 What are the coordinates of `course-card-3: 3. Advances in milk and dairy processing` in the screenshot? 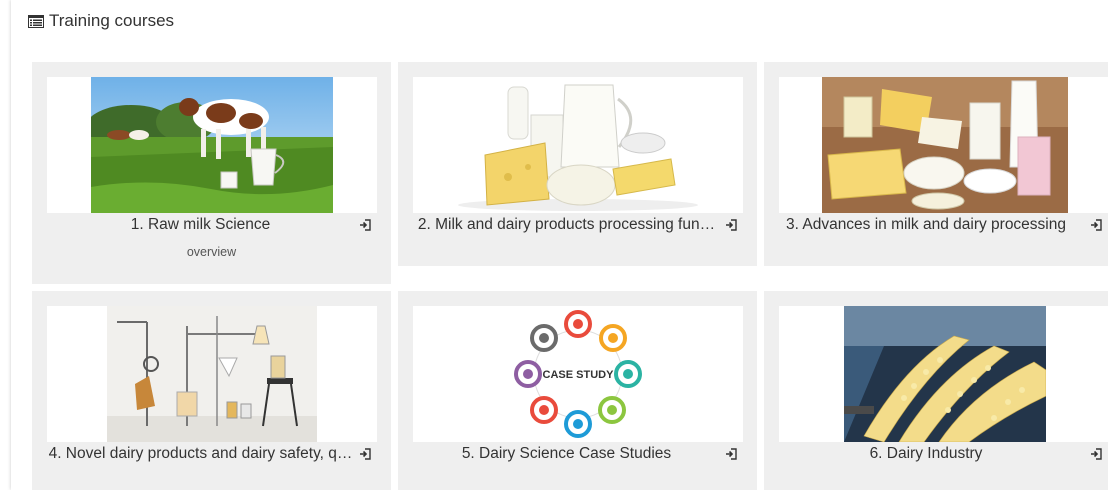 It's located at (936, 164).